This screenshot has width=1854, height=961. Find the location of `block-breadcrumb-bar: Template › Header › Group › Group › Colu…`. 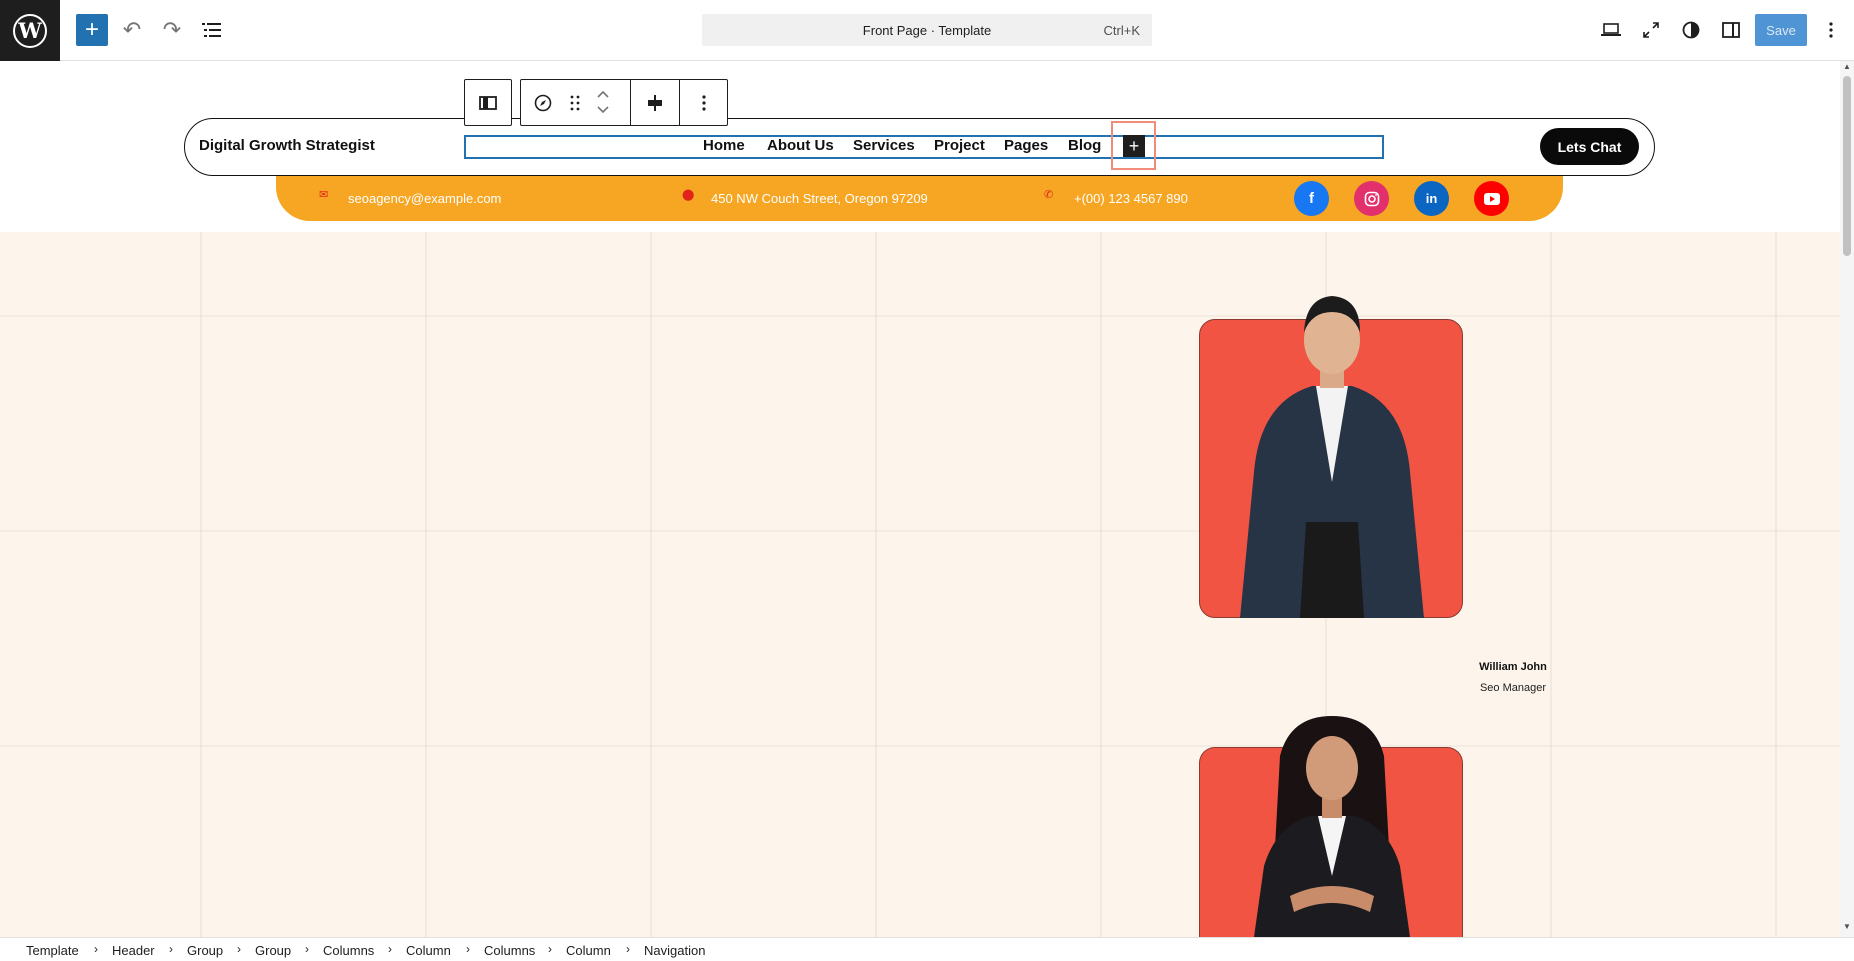

block-breadcrumb-bar: Template › Header › Group › Group › Colu… is located at coordinates (927, 949).